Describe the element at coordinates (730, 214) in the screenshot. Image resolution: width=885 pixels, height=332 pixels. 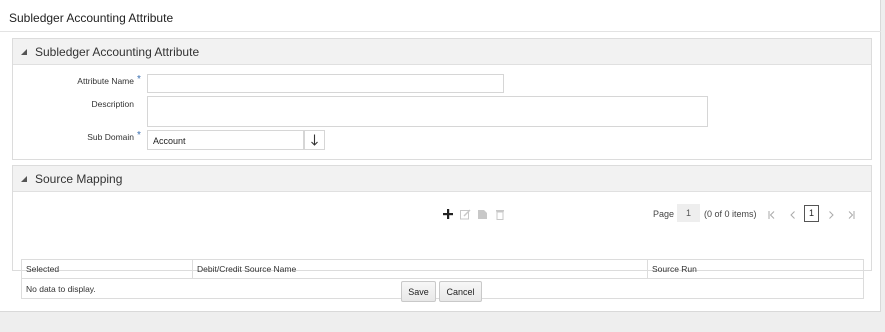
I see `pager-count: (0 of 0 items)` at that location.